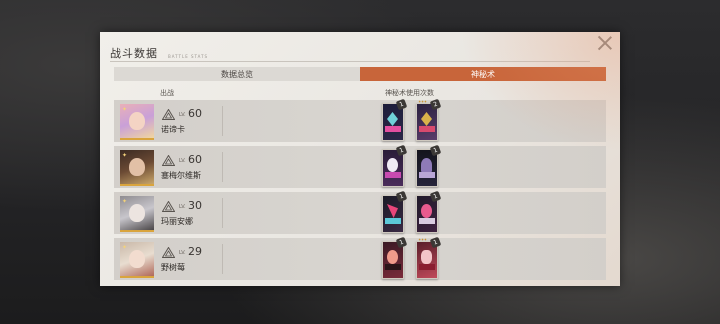 The width and height of the screenshot is (720, 324). What do you see at coordinates (181, 175) in the screenshot?
I see `character-name: 塞梅尔维斯` at bounding box center [181, 175].